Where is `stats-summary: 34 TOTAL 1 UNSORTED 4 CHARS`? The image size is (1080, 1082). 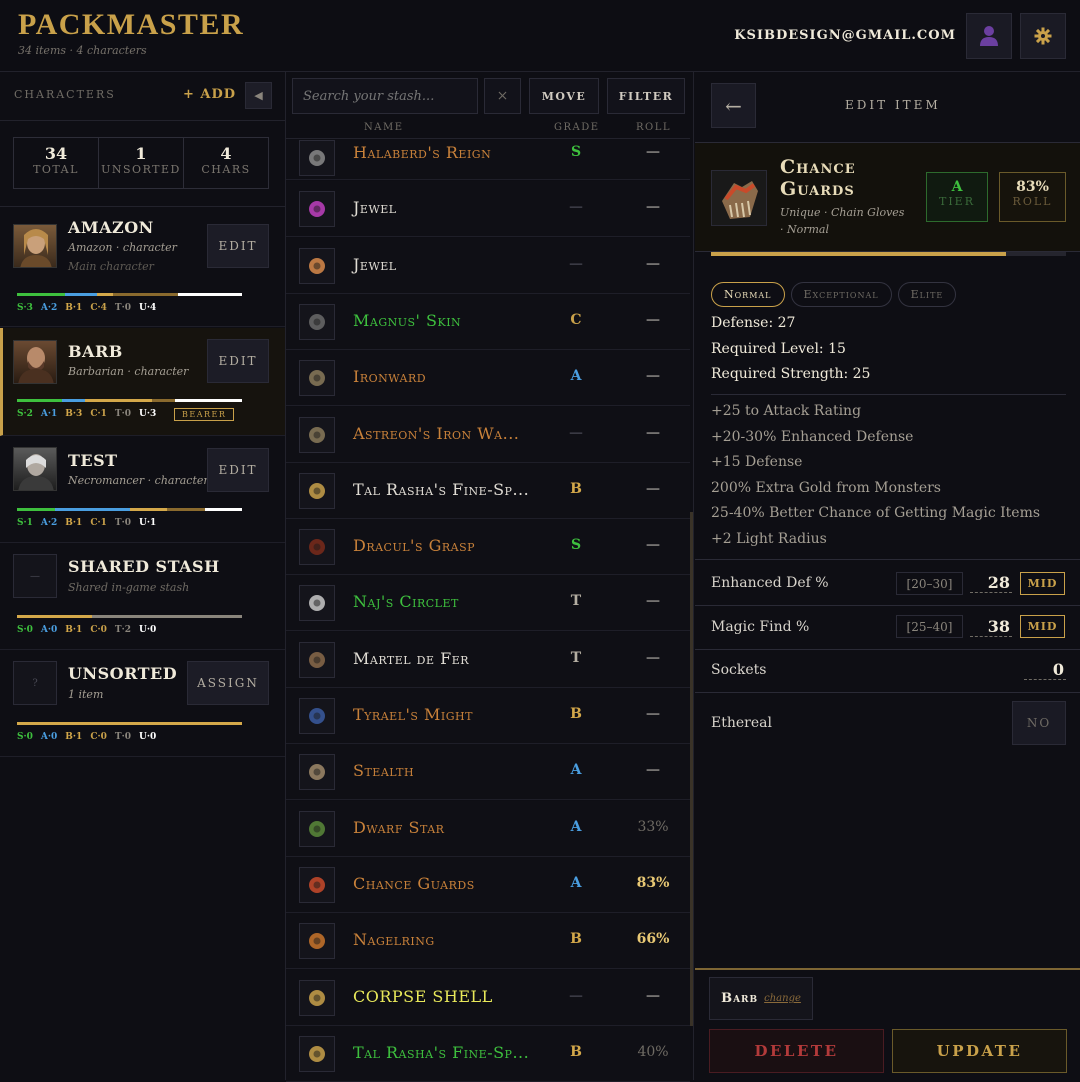 stats-summary: 34 TOTAL 1 UNSORTED 4 CHARS is located at coordinates (141, 163).